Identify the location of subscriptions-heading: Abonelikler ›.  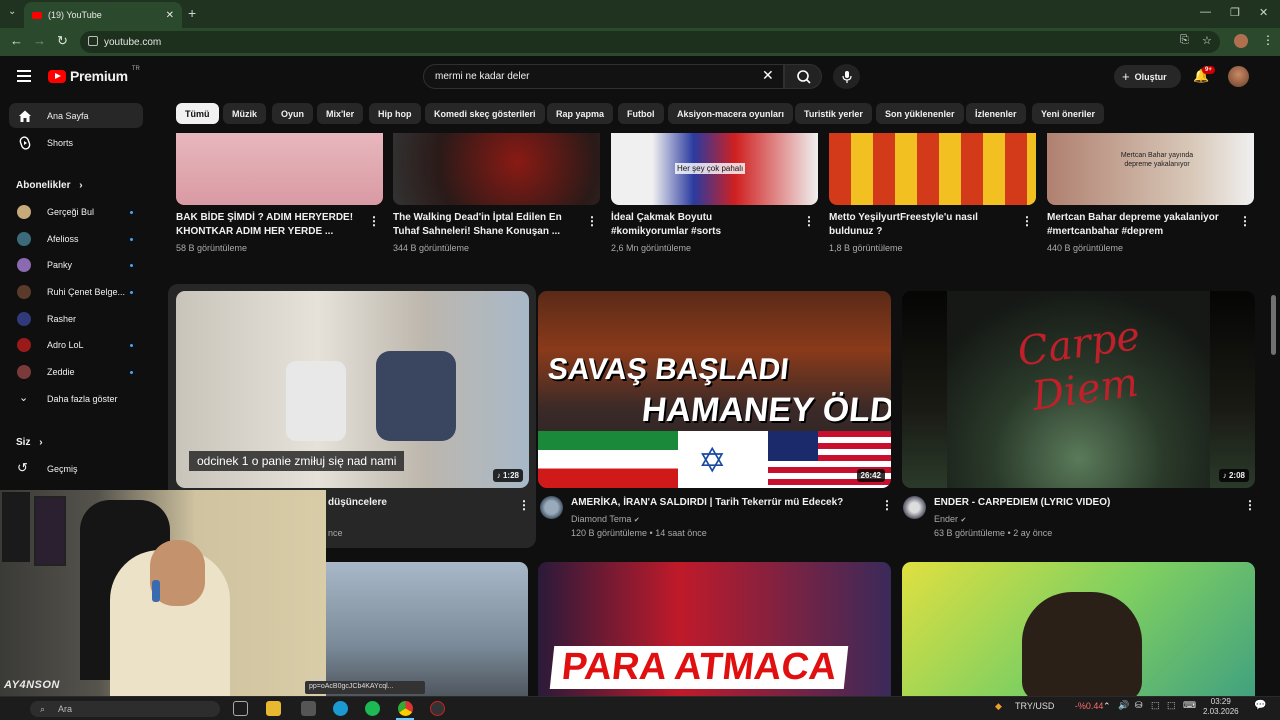
(49, 185).